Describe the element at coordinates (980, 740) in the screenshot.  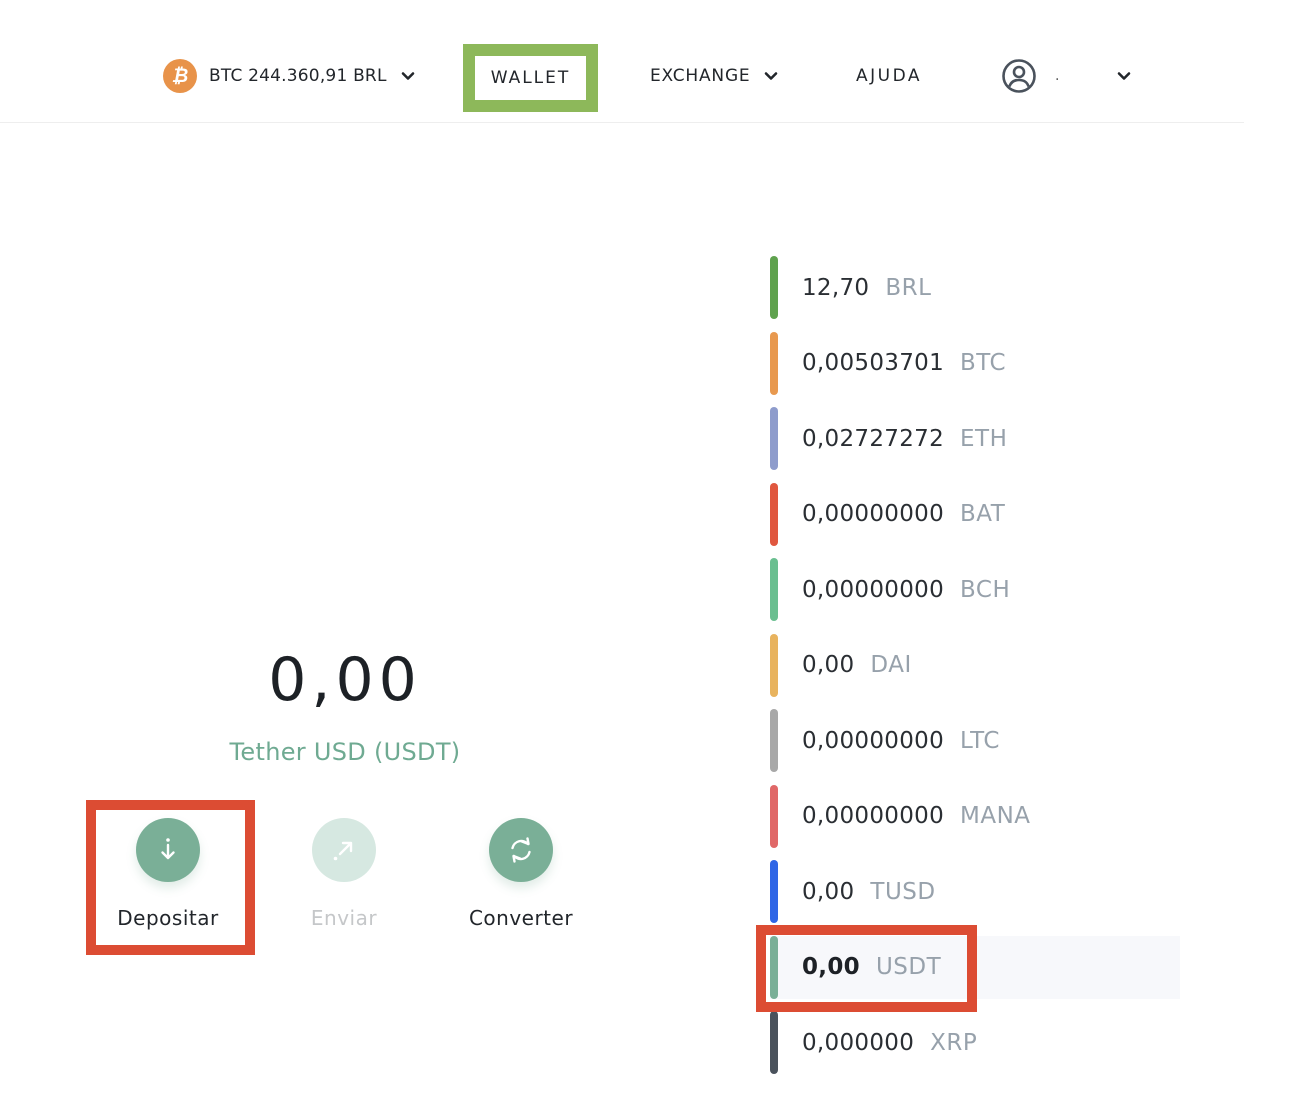
I see `wallet-currency-code: LTC` at that location.